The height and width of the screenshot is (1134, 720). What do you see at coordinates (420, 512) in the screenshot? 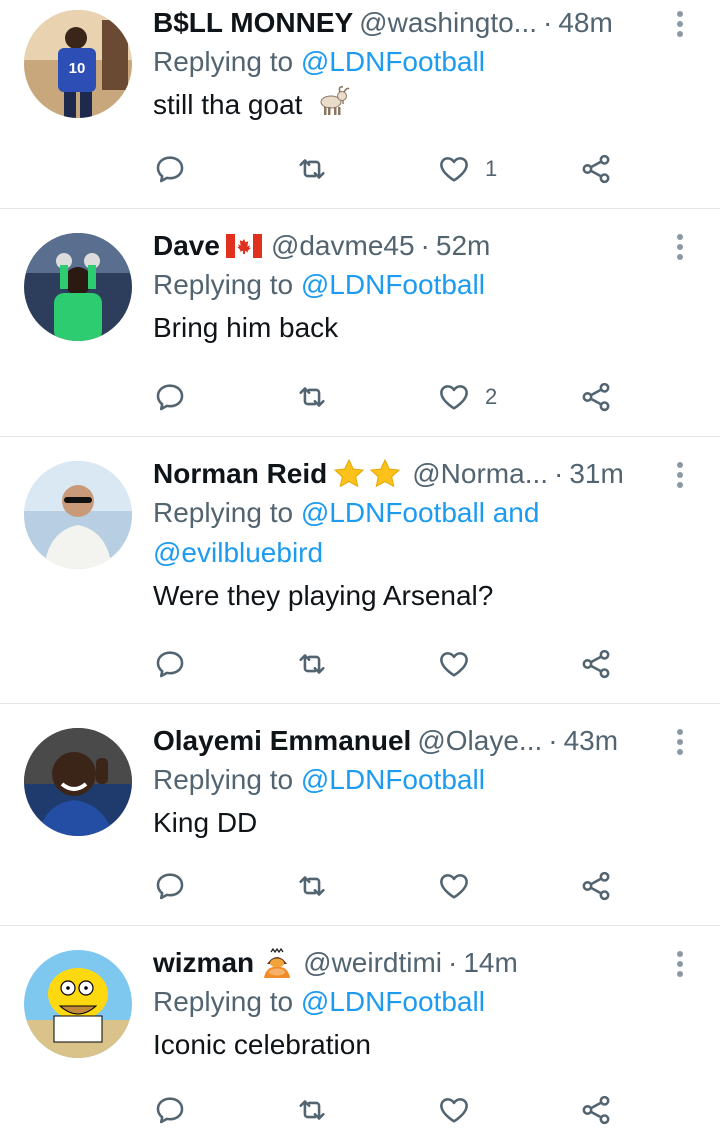
I see `mention-link: @LDNFootball and` at bounding box center [420, 512].